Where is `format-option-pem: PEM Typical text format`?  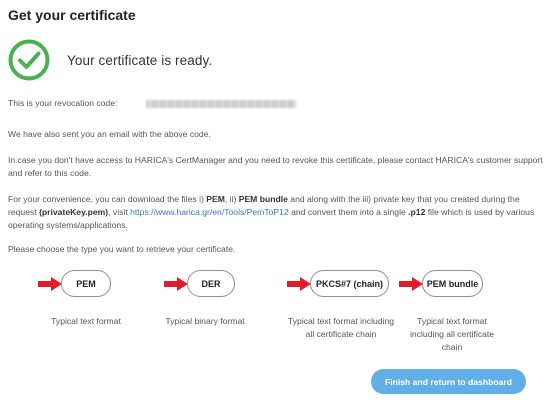
format-option-pem: PEM Typical text format is located at coordinates (98, 300).